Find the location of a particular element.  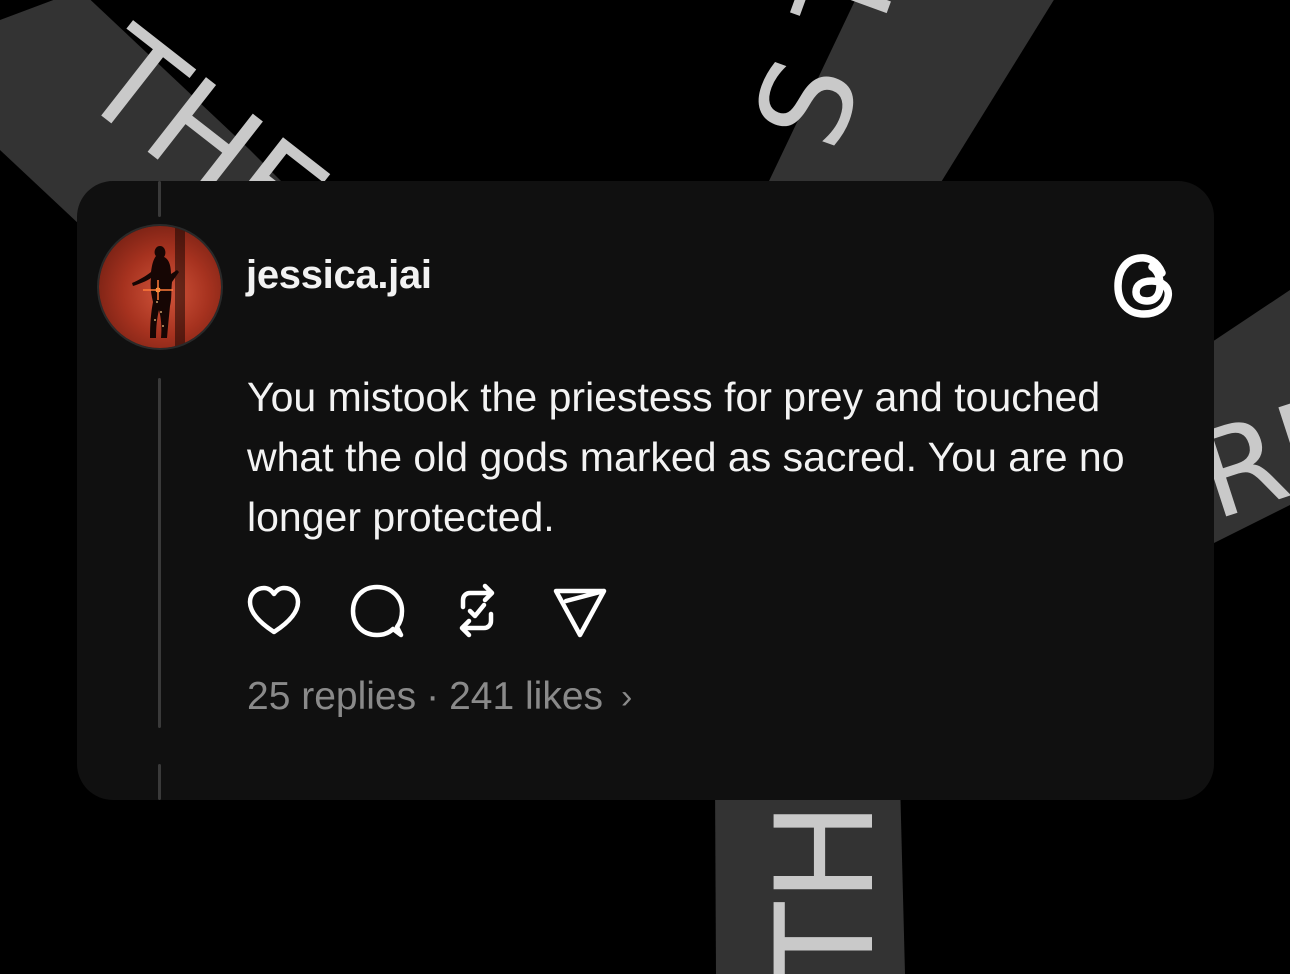

ribbon-text-th: TH is located at coordinates (825, 887).